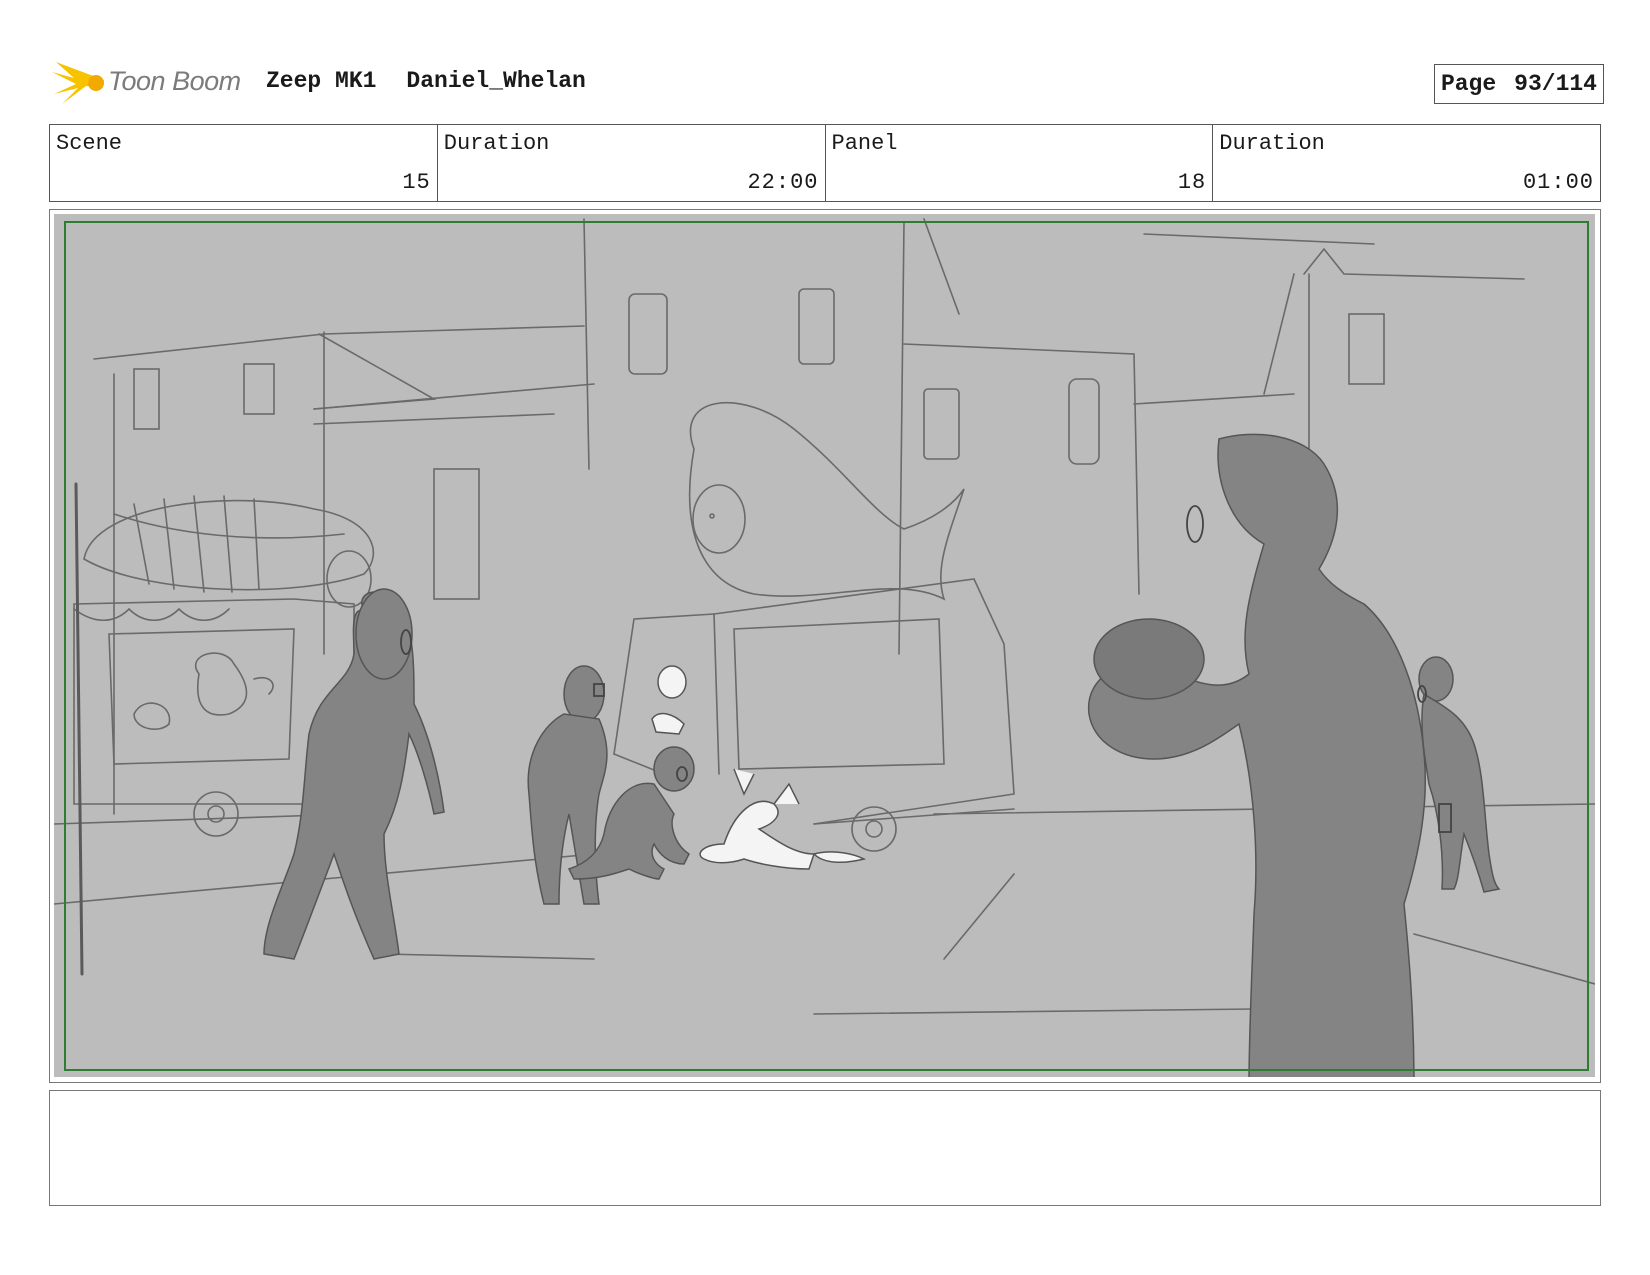 This screenshot has width=1650, height=1275. I want to click on scene-label: Scene, so click(89, 143).